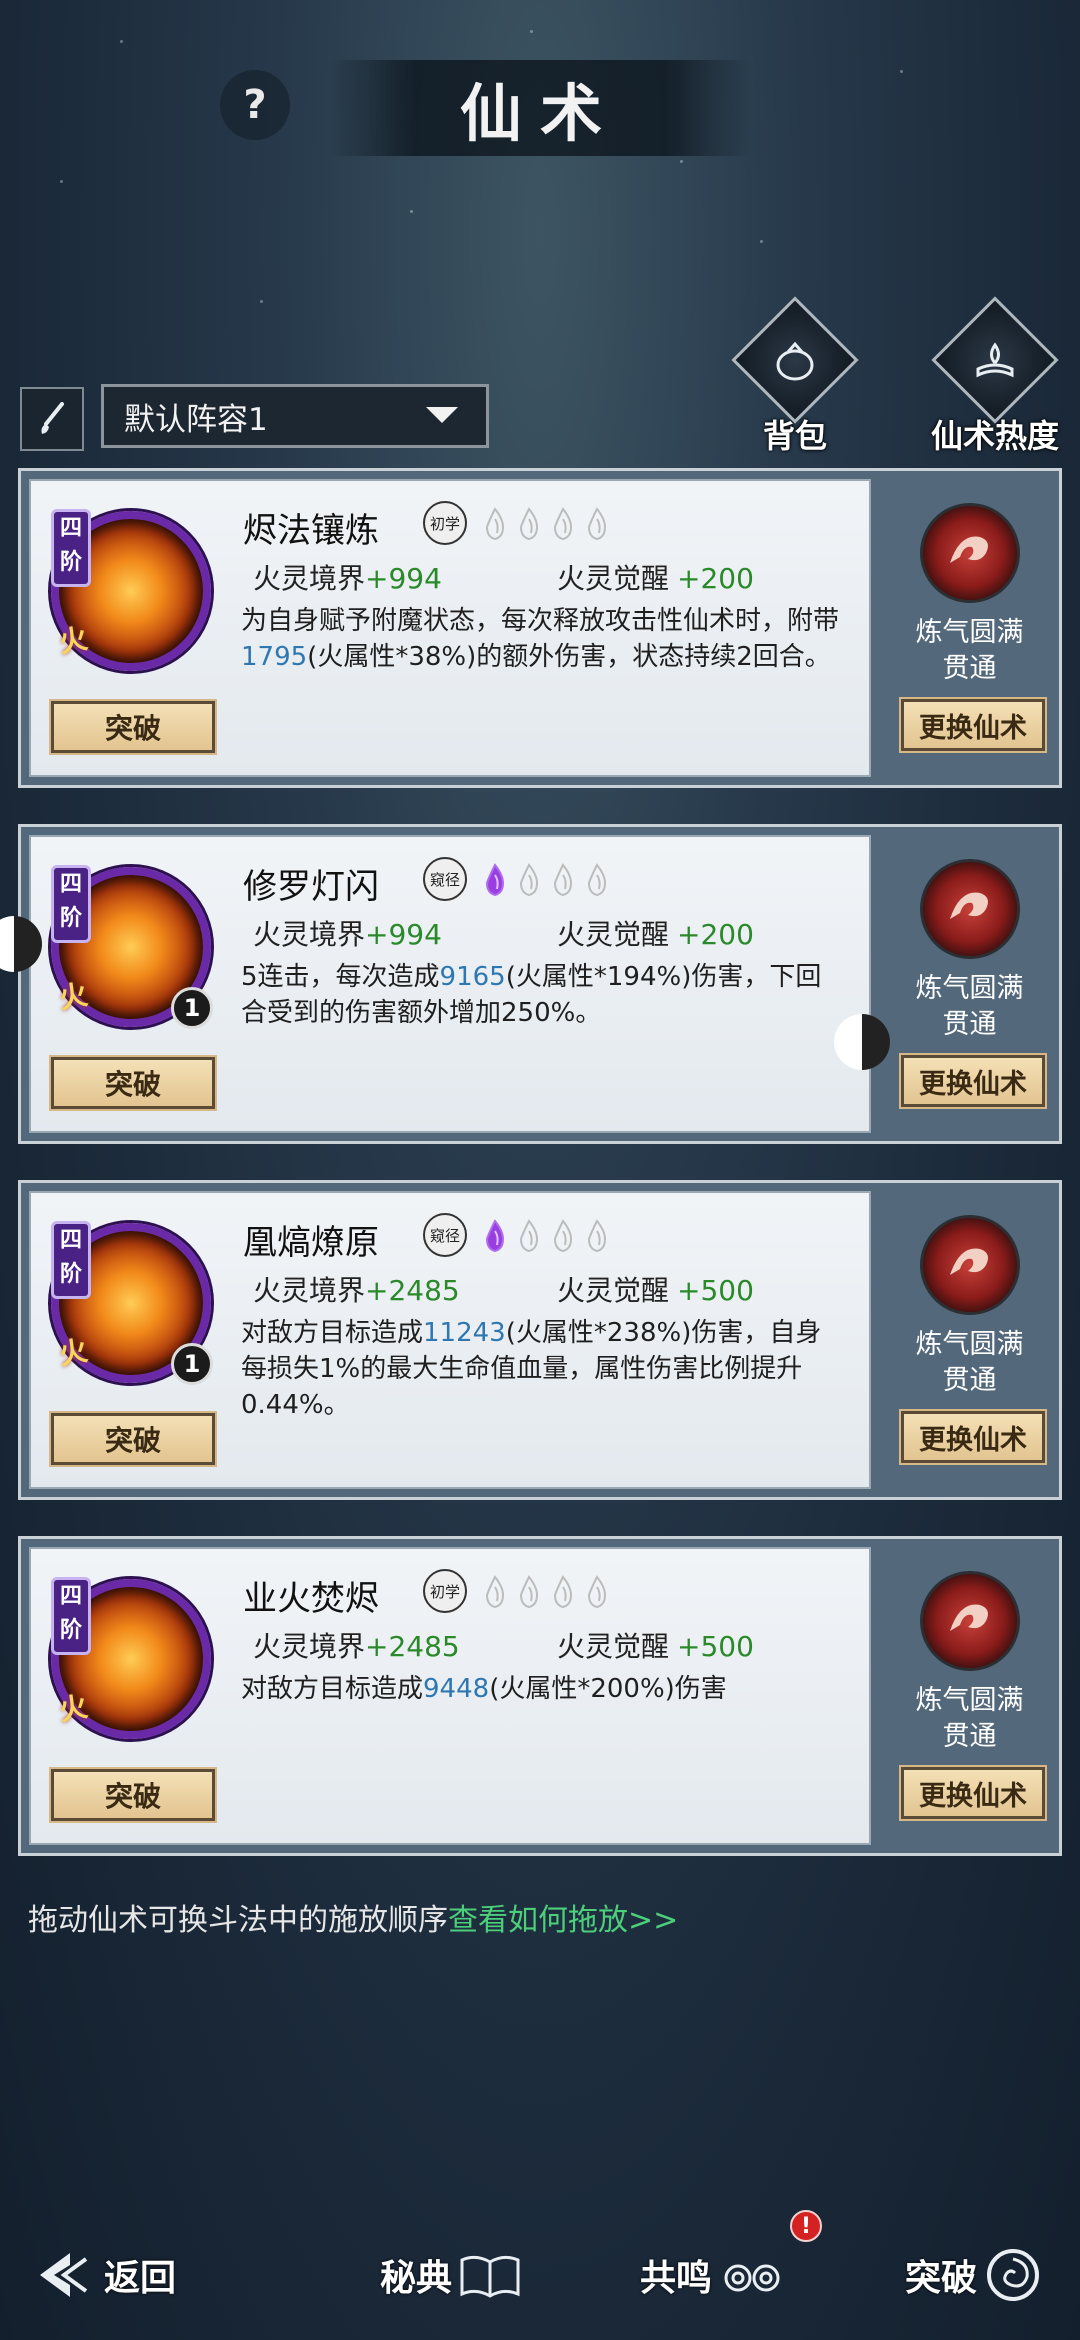 This screenshot has width=1080, height=2340. I want to click on question-mark-icon: ?, so click(255, 105).